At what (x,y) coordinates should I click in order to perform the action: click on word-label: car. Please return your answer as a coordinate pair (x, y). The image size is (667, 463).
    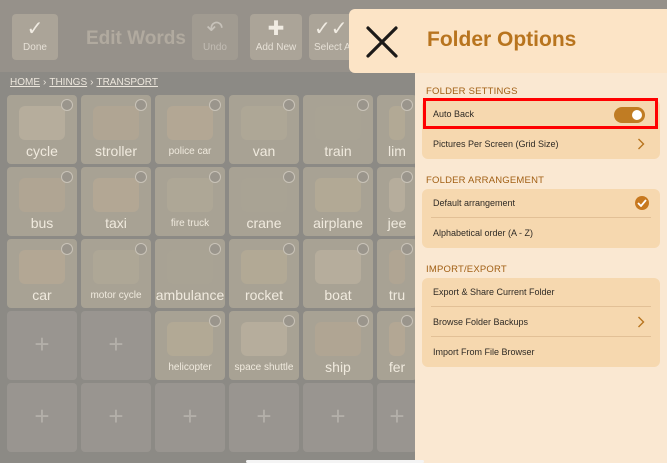
    Looking at the image, I should click on (42, 295).